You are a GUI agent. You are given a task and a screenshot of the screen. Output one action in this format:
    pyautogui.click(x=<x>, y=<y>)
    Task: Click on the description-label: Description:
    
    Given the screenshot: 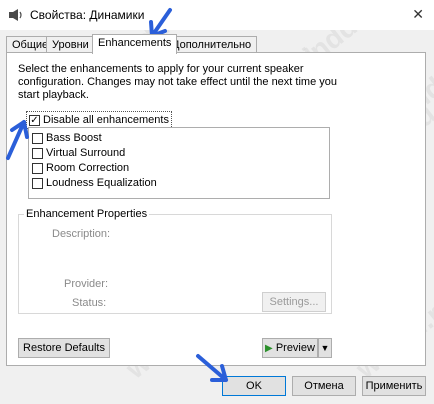 What is the action you would take?
    pyautogui.click(x=81, y=234)
    